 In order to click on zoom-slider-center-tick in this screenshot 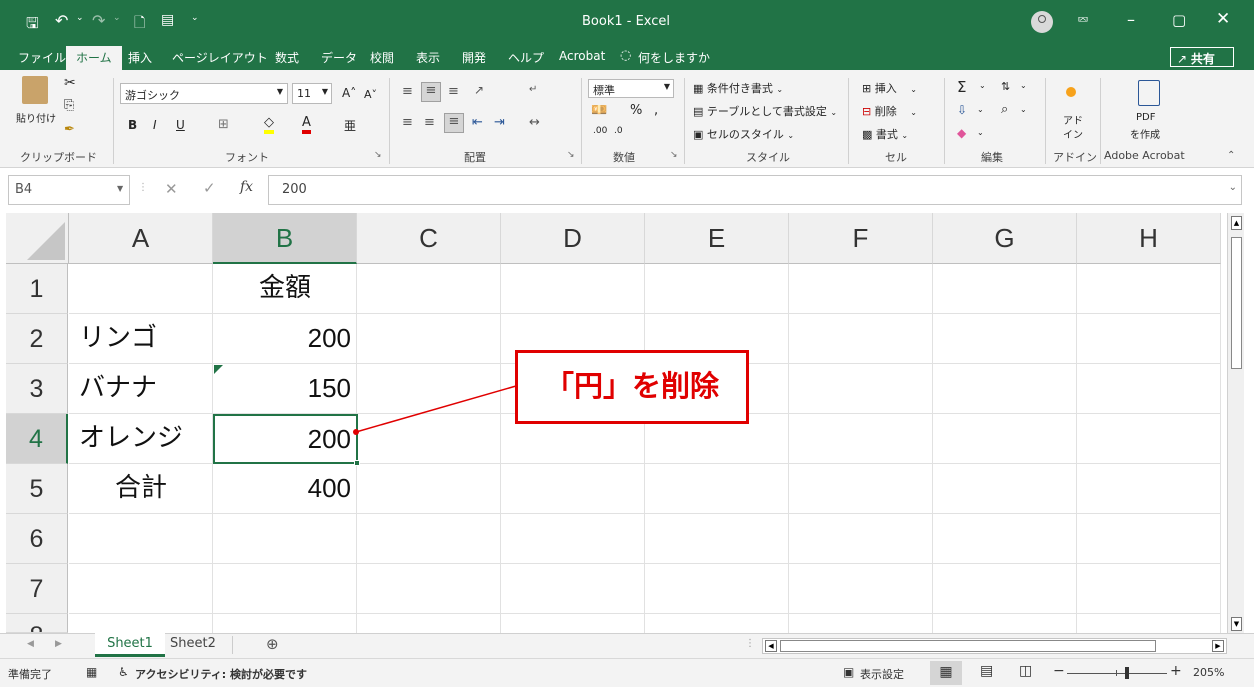, I will do `click(1116, 673)`.